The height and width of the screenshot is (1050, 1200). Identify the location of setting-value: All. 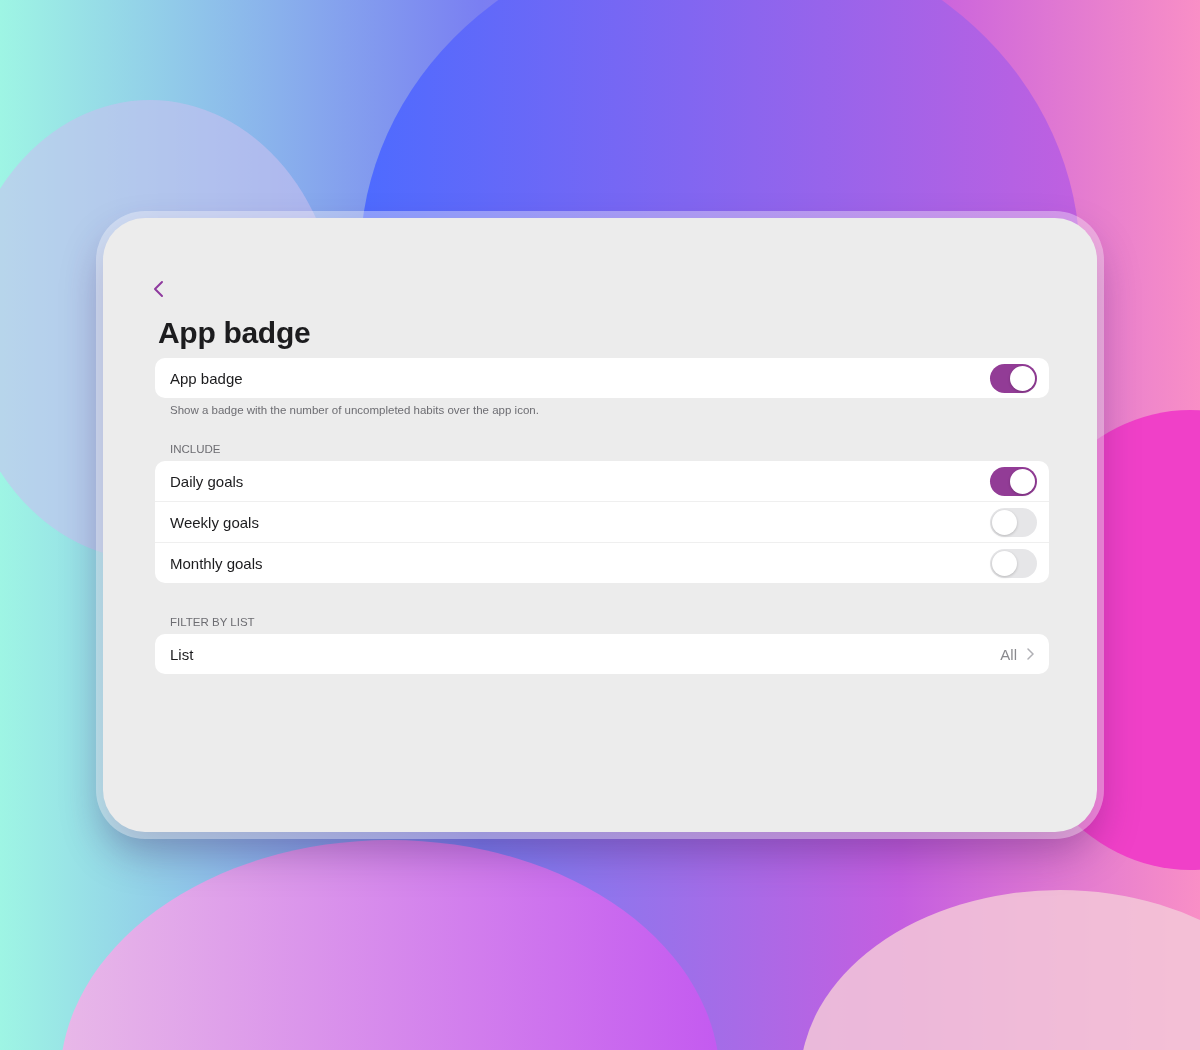
(1008, 654).